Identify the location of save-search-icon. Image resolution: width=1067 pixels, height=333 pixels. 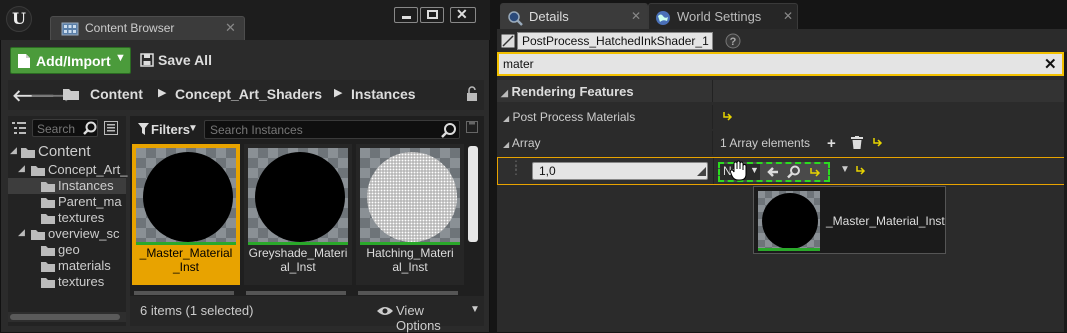
(472, 127).